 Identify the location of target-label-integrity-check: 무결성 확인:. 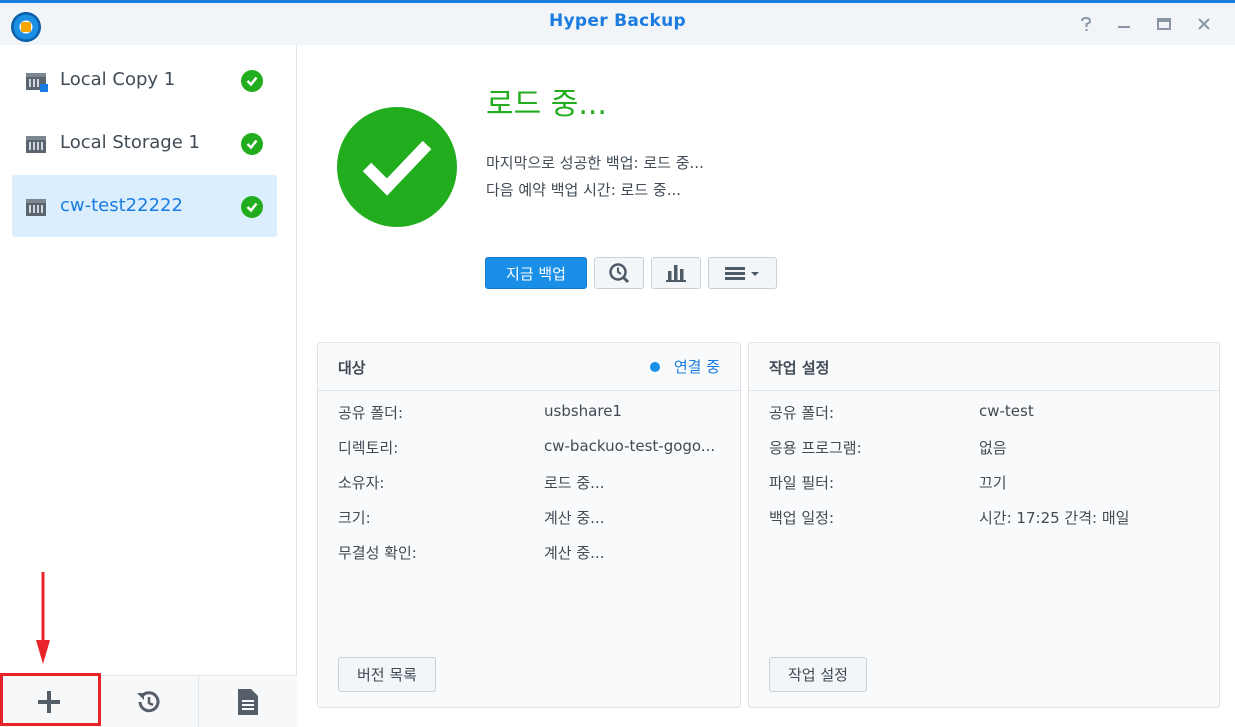
(377, 553).